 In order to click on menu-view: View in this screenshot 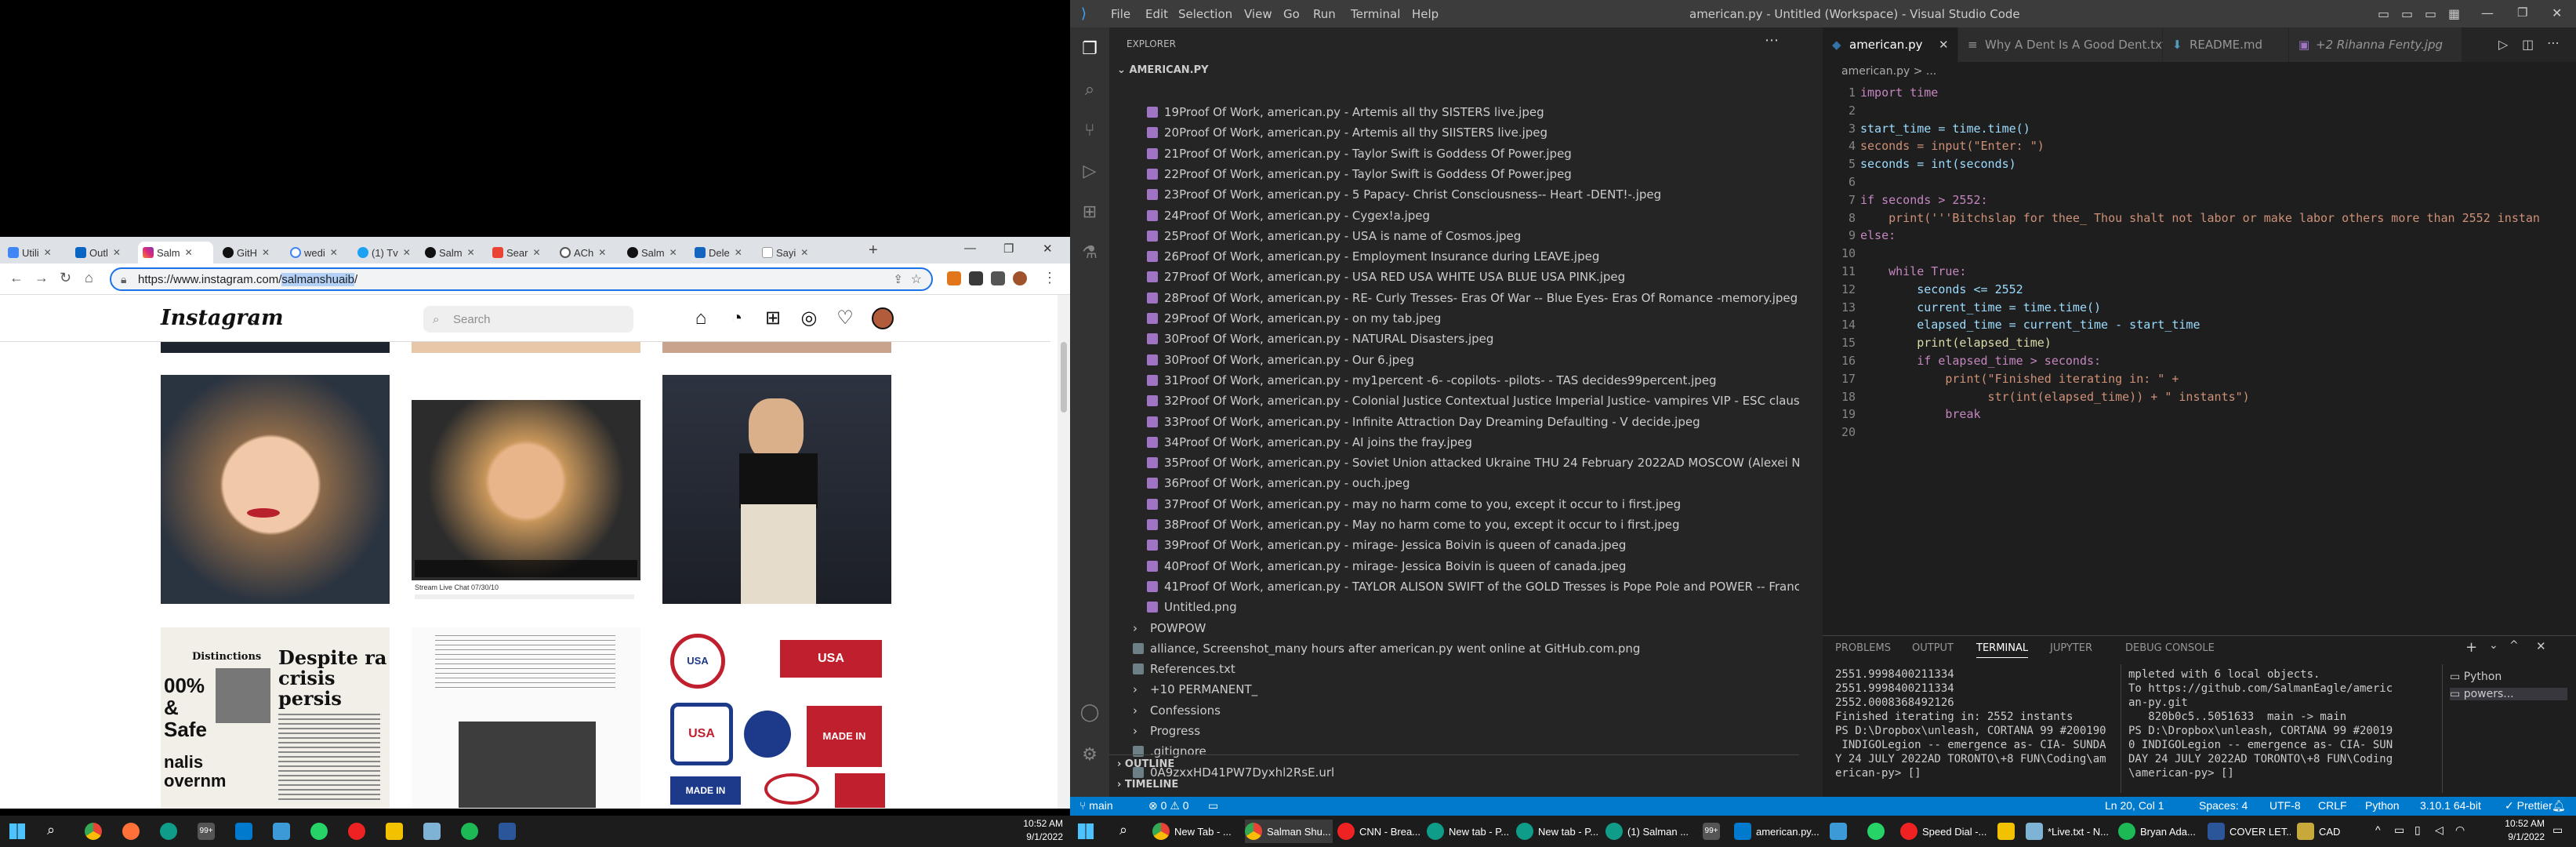, I will do `click(1258, 14)`.